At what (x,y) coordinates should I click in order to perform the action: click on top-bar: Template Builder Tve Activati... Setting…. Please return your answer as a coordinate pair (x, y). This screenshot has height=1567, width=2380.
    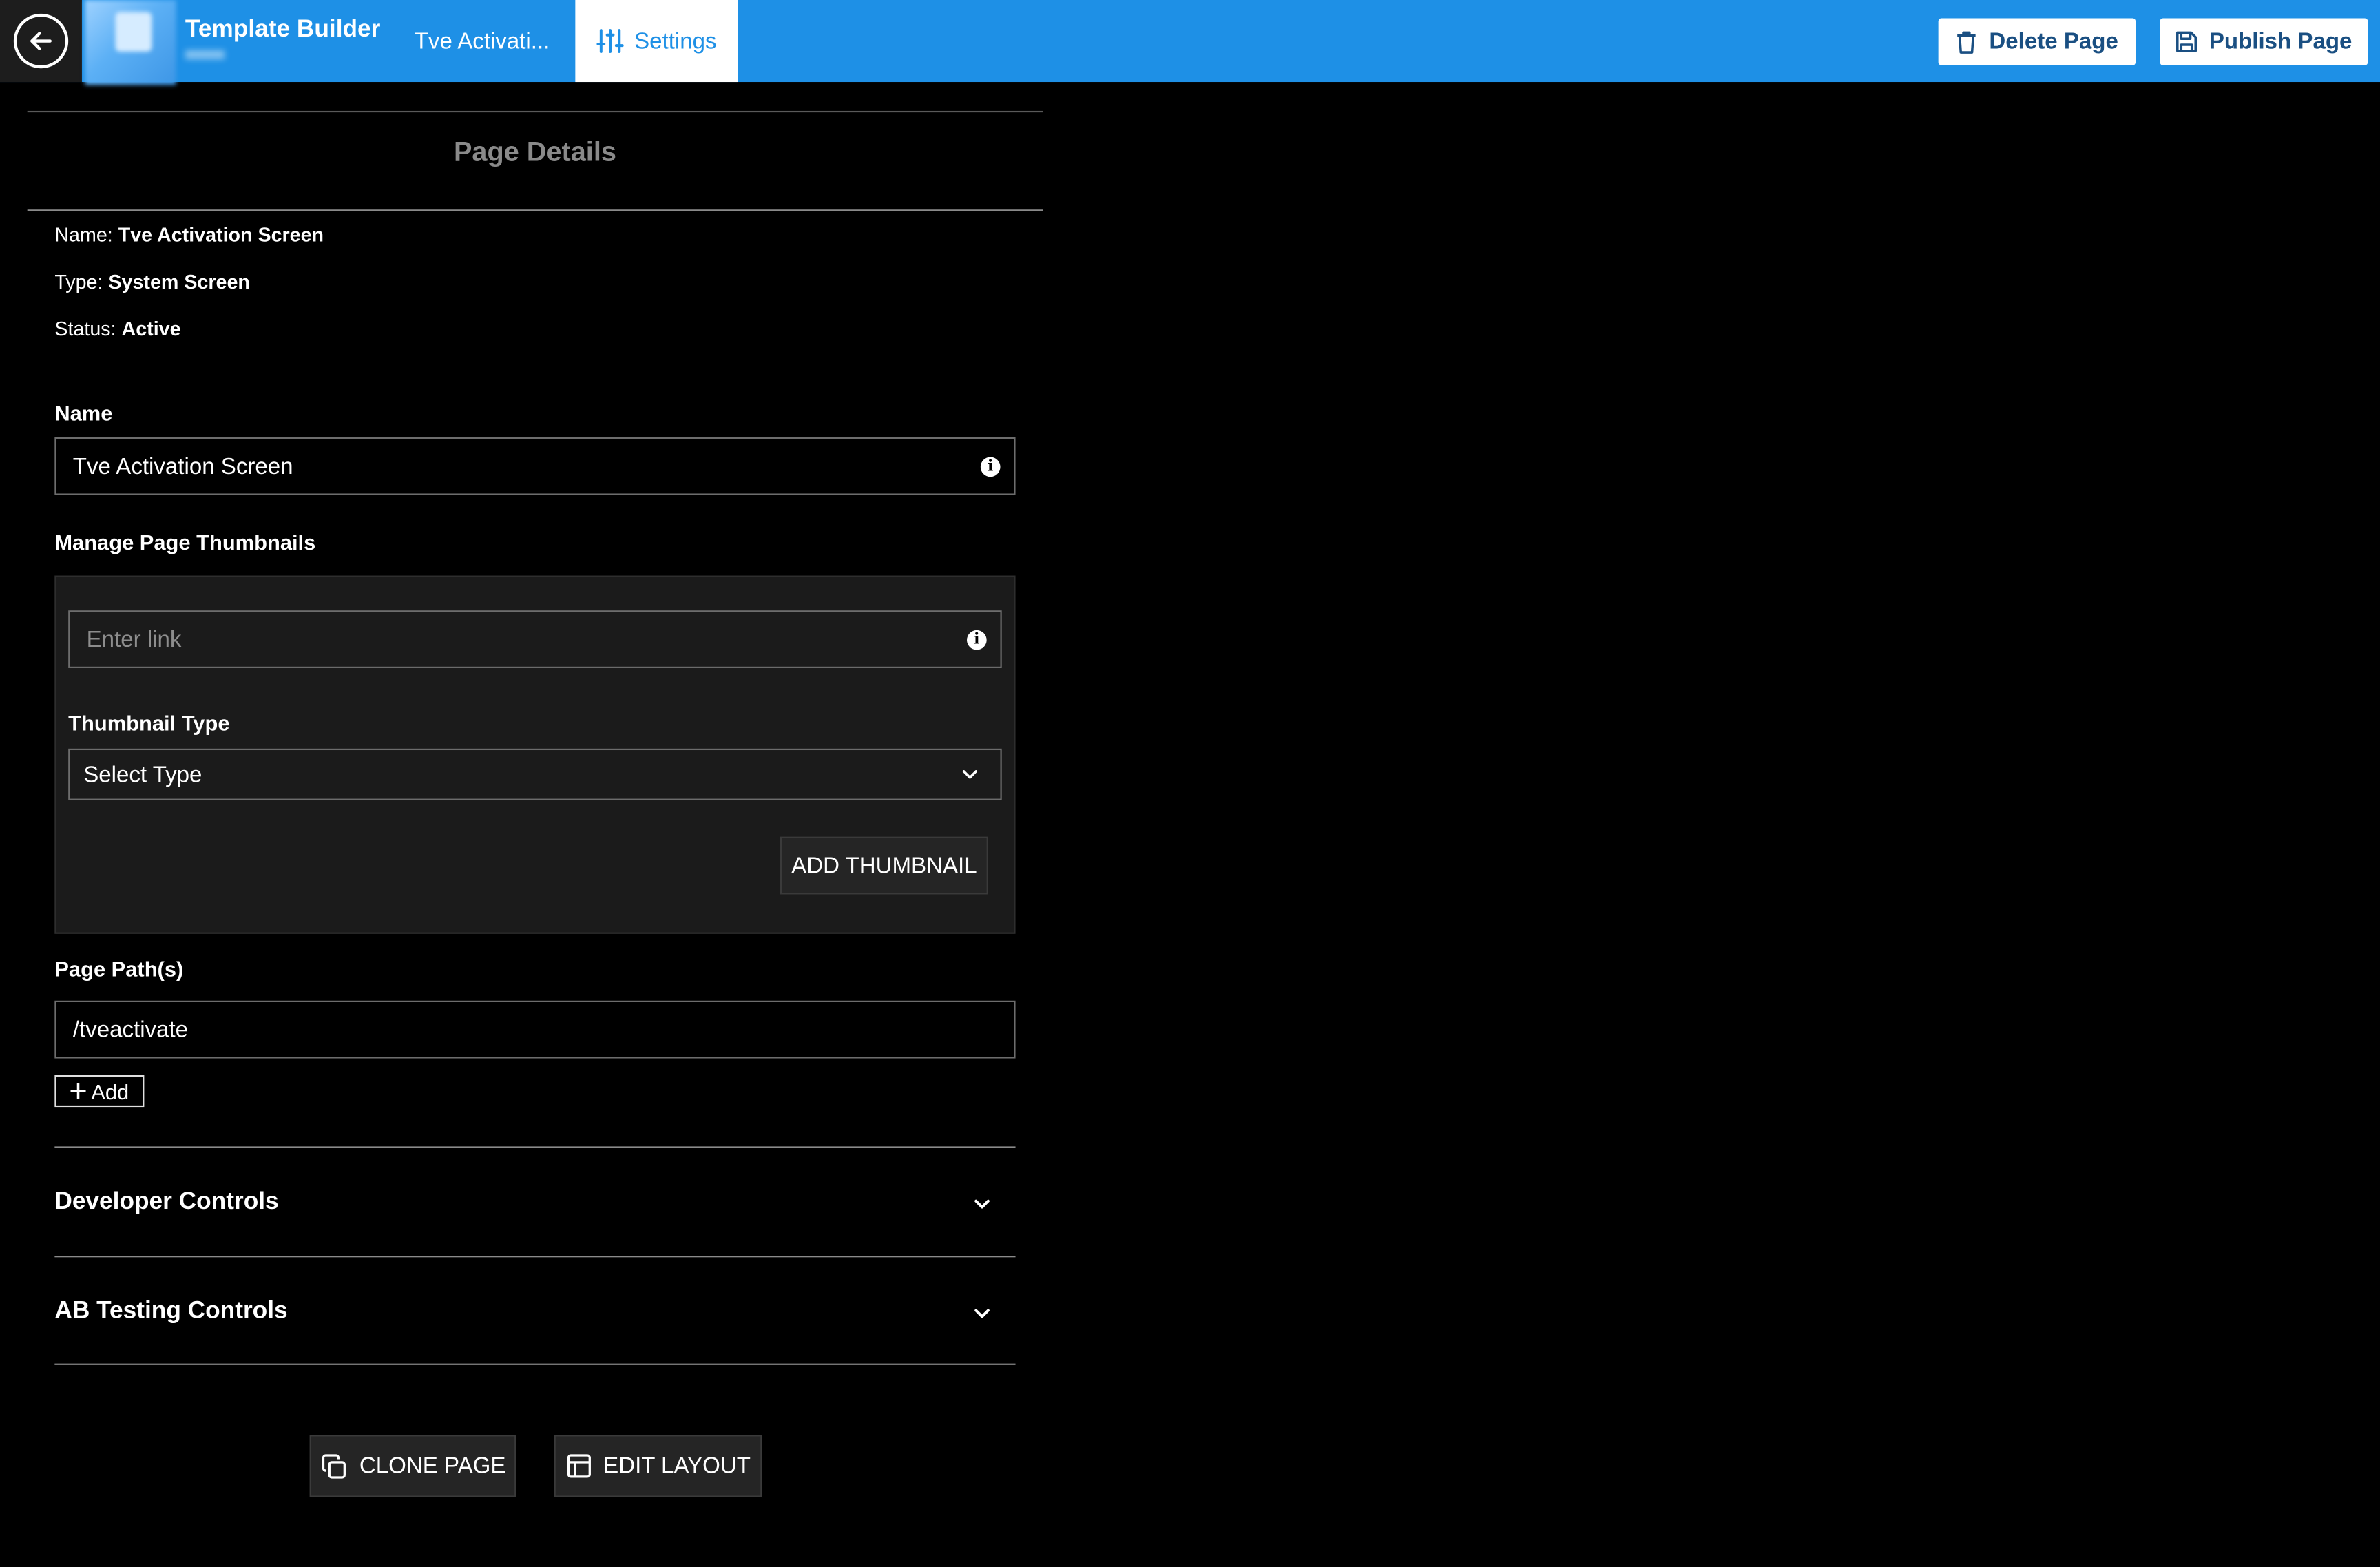
    Looking at the image, I should click on (1190, 42).